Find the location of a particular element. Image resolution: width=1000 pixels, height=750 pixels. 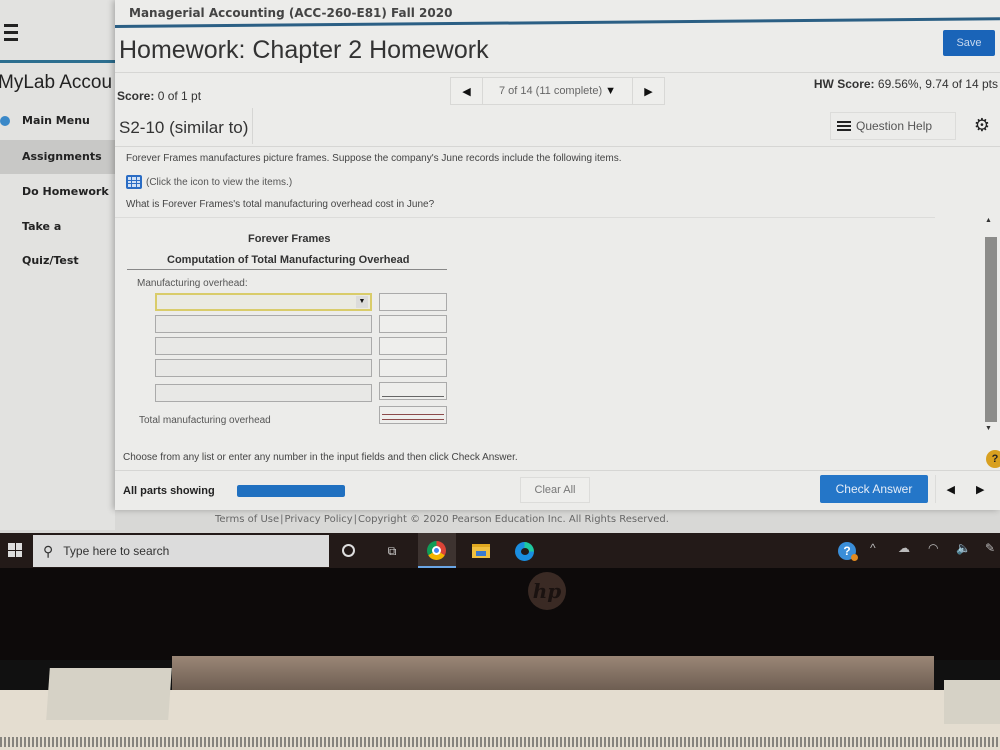

chrome-icon is located at coordinates (436, 550).